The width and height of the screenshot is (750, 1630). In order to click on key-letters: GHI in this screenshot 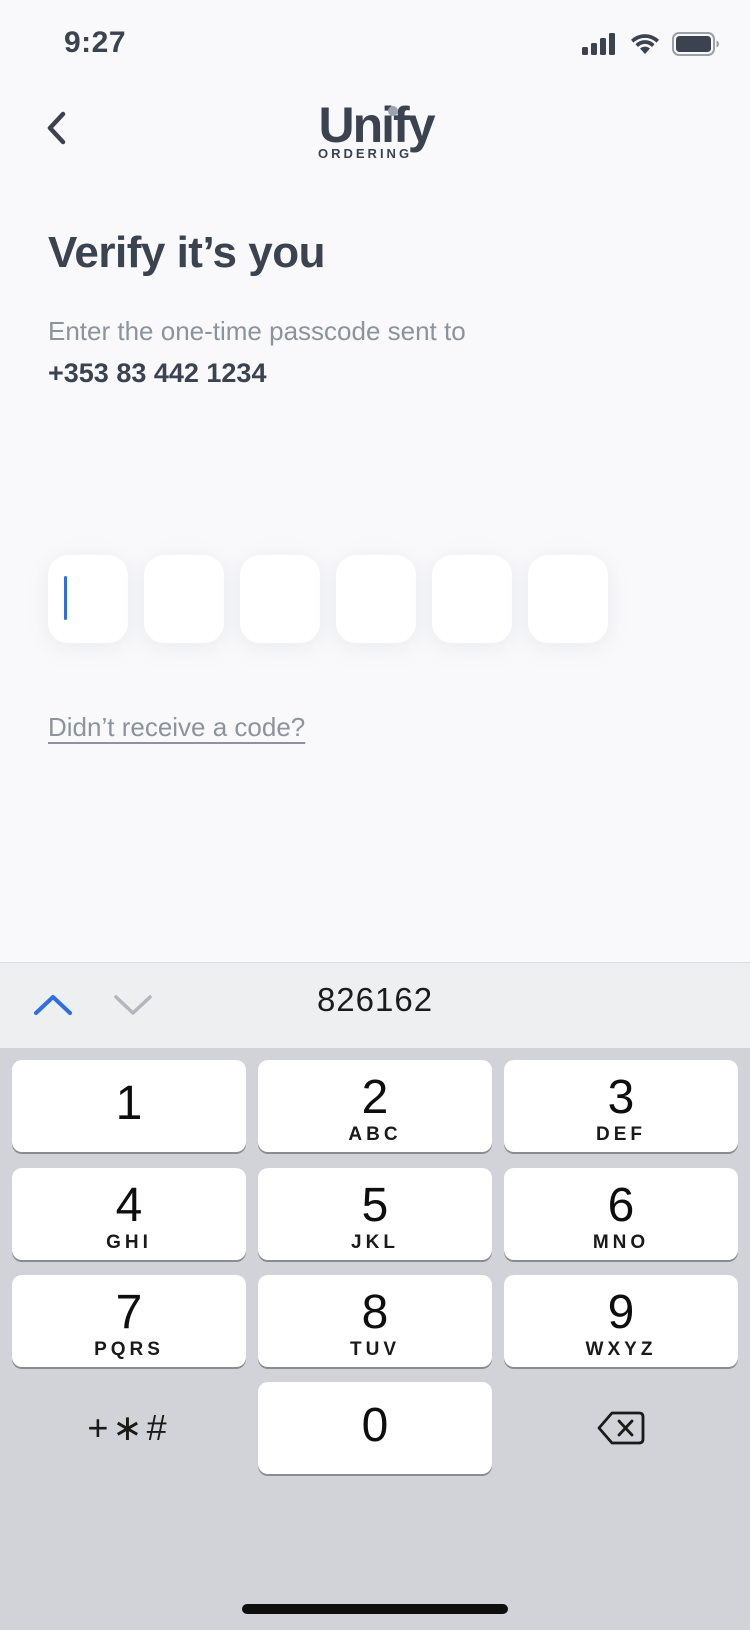, I will do `click(129, 1242)`.